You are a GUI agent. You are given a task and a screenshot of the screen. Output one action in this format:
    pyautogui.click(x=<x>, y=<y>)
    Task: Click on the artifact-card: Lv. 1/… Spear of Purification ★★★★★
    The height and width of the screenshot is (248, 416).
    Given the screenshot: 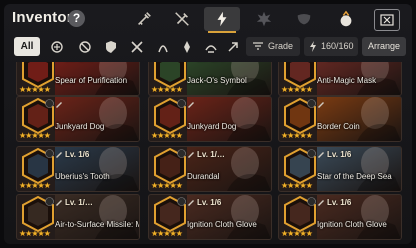 What is the action you would take?
    pyautogui.click(x=78, y=79)
    